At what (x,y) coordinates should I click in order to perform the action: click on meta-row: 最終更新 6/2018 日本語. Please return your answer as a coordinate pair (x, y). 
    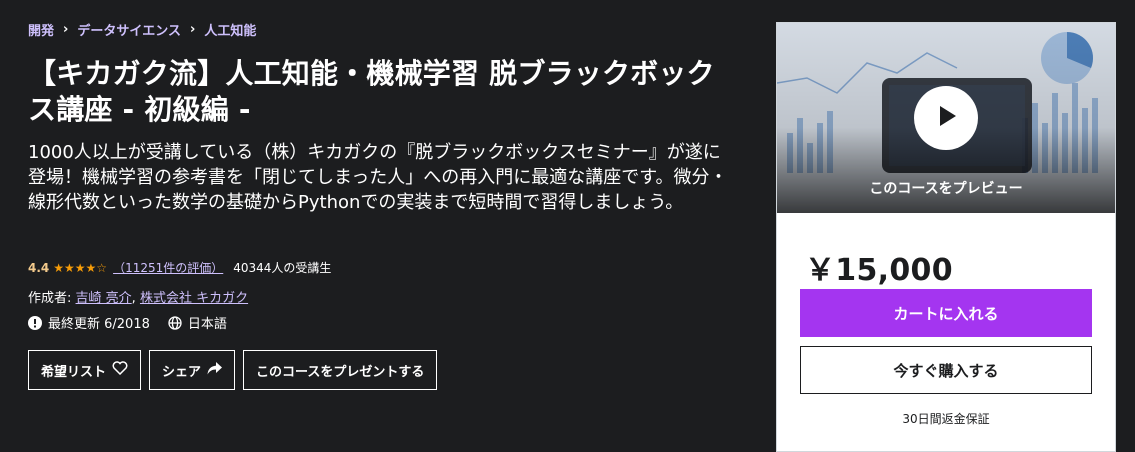
    Looking at the image, I should click on (127, 322).